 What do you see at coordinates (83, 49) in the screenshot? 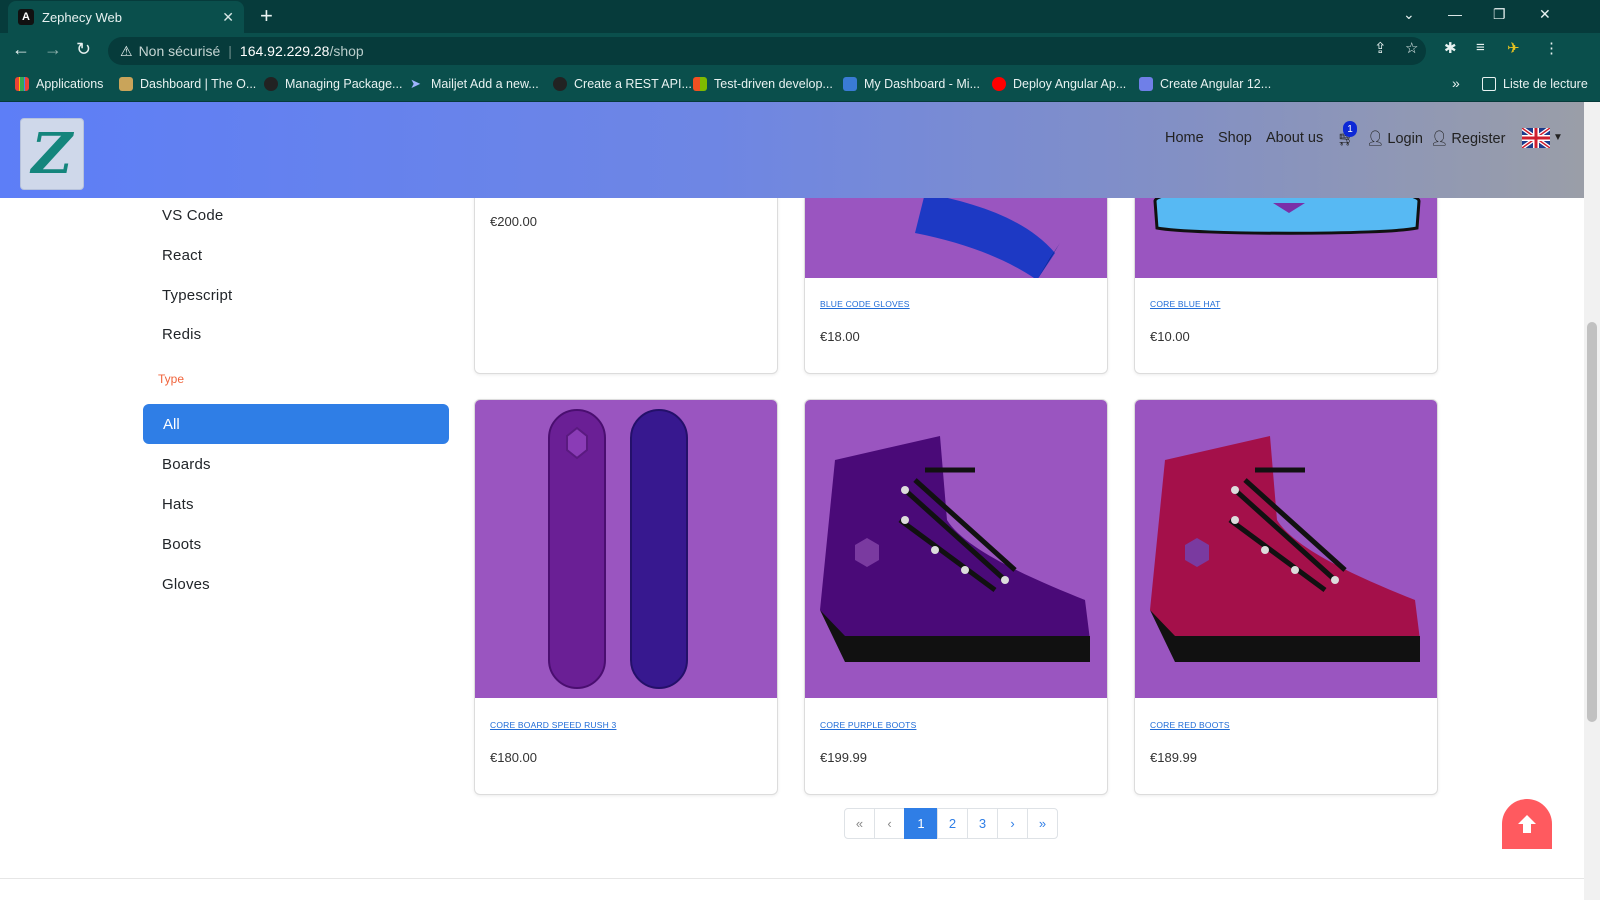
I see `reload-button: ↻` at bounding box center [83, 49].